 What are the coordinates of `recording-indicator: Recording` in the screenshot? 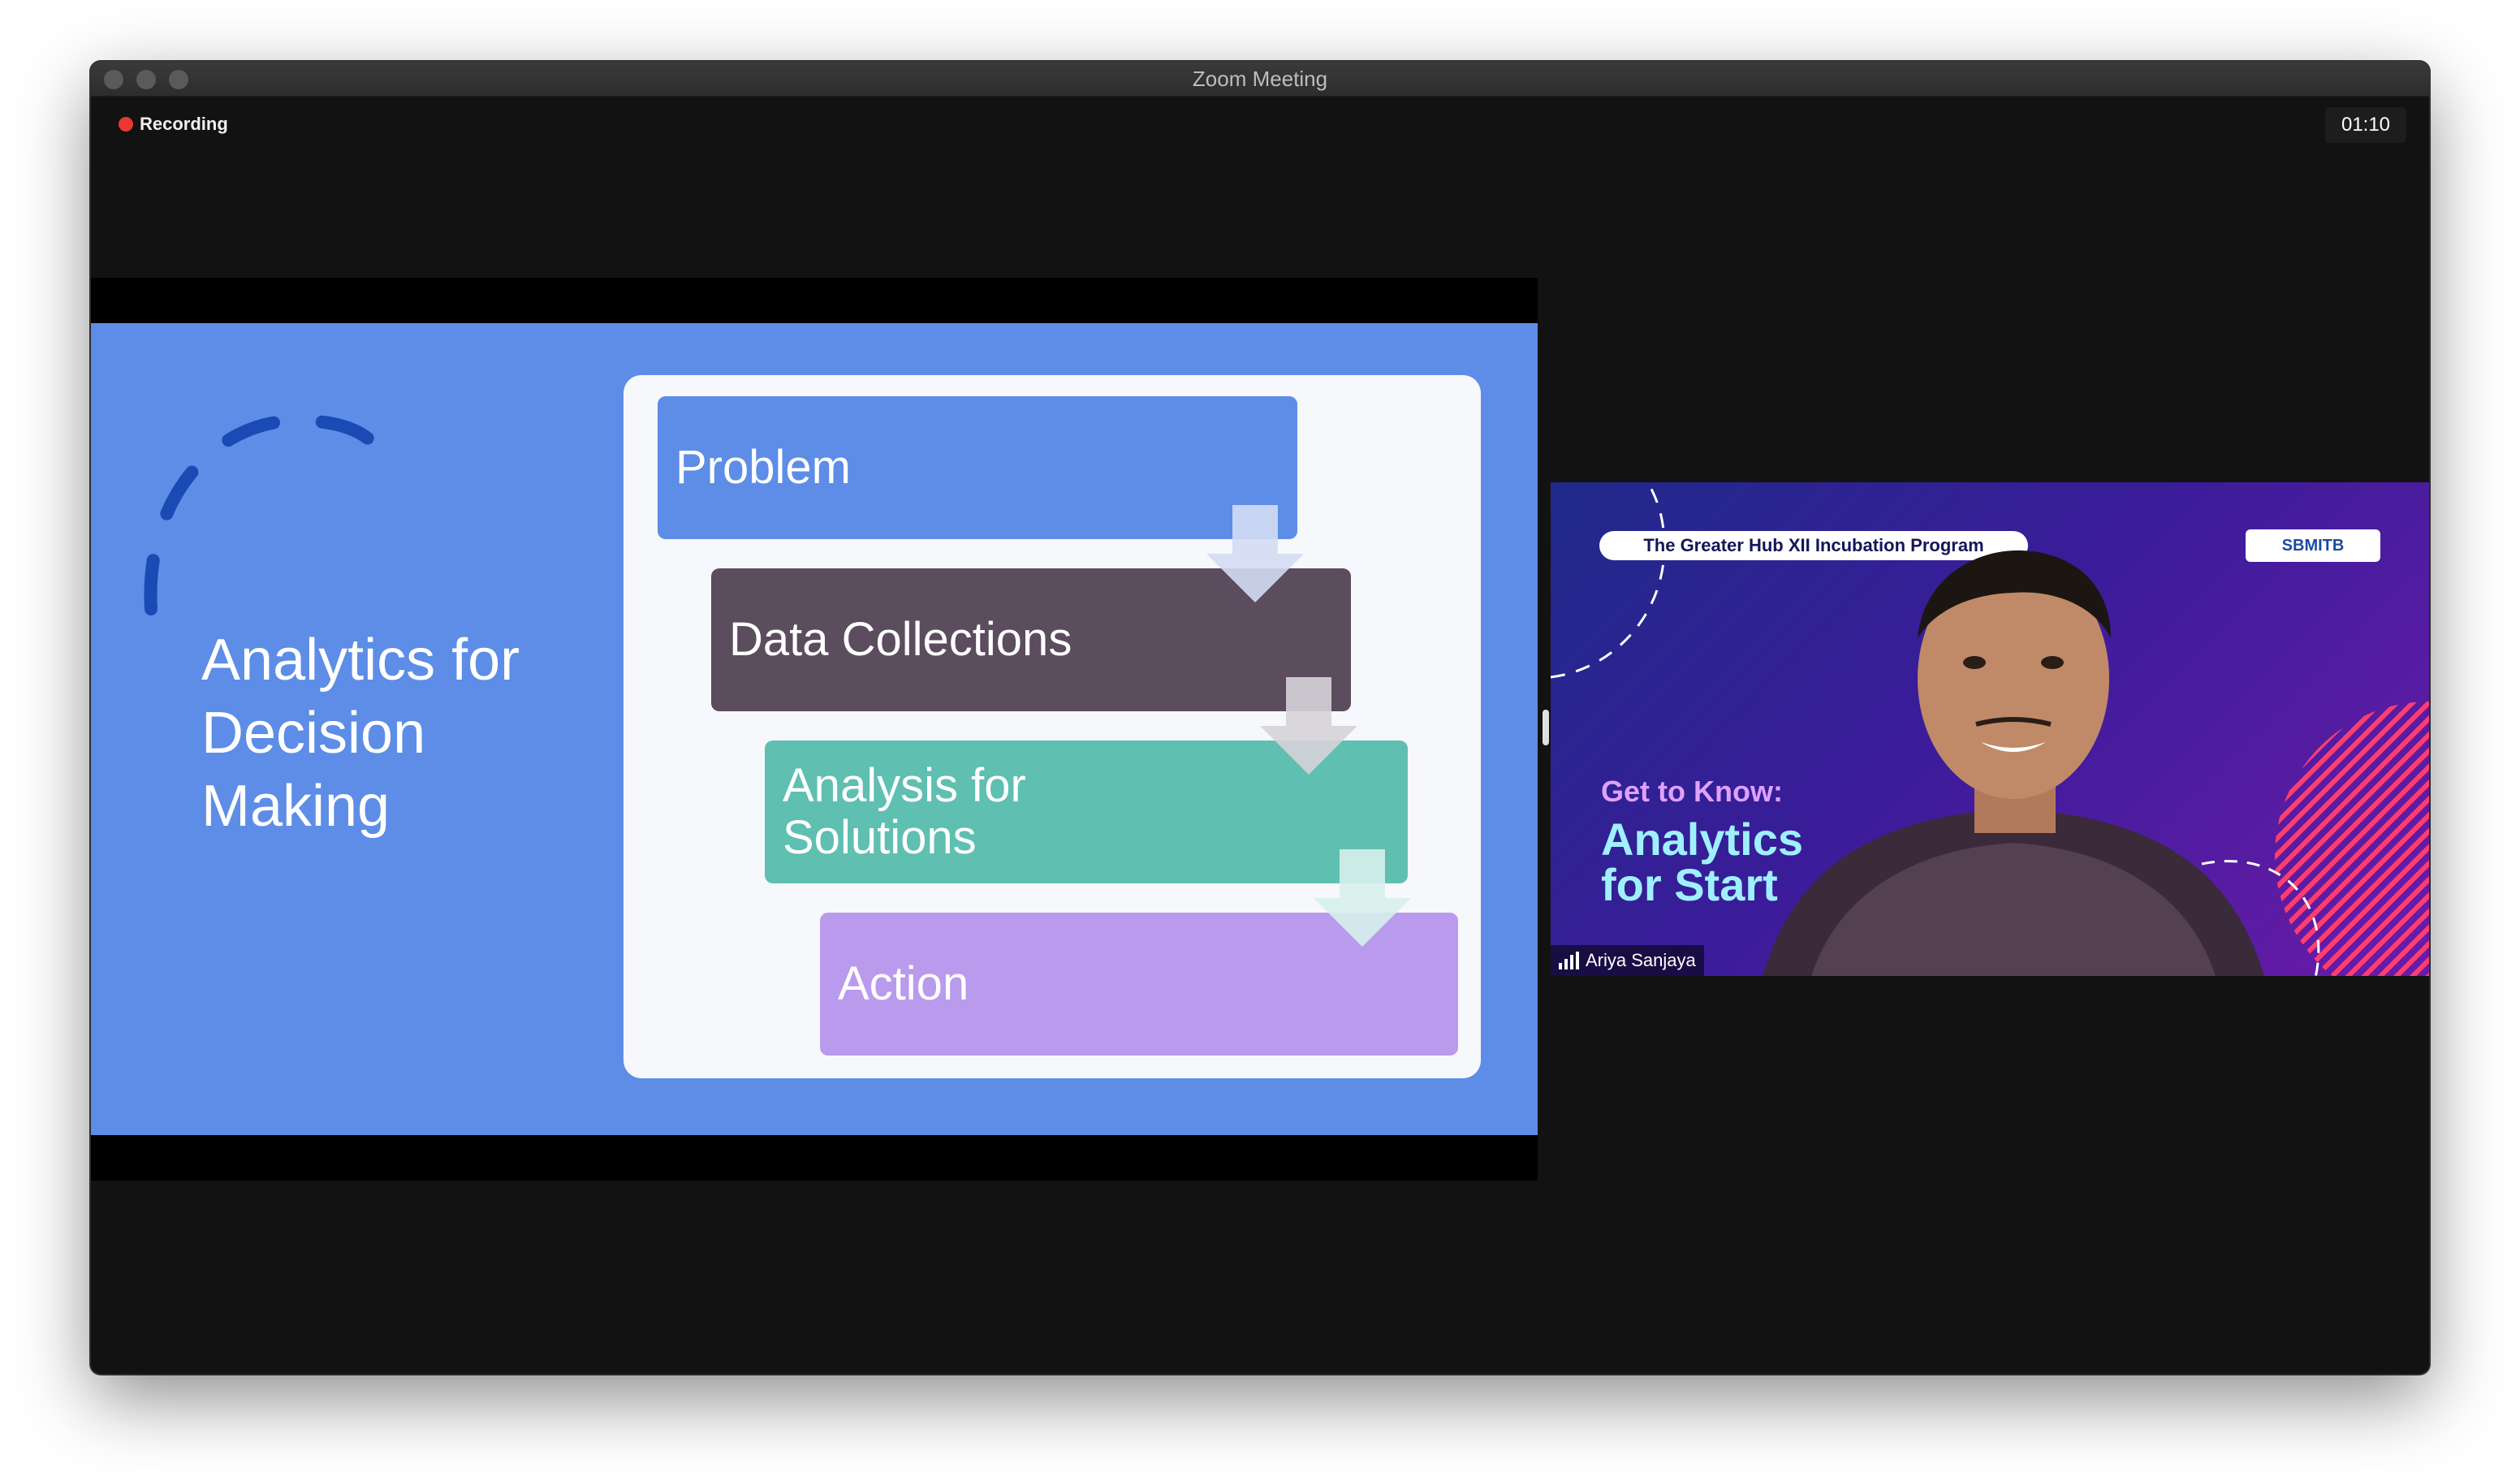 It's located at (173, 125).